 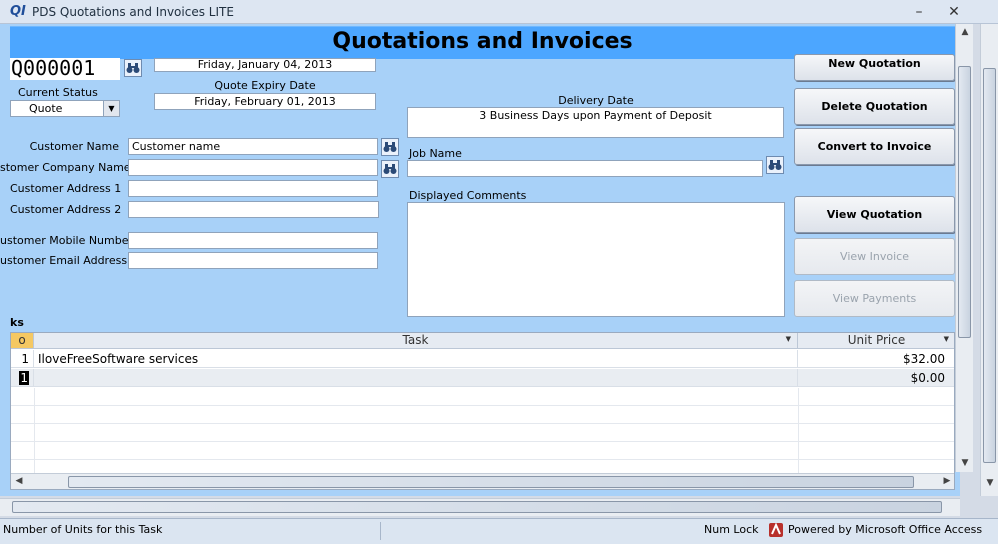 What do you see at coordinates (390, 169) in the screenshot?
I see `customer-company-binoculars-icon` at bounding box center [390, 169].